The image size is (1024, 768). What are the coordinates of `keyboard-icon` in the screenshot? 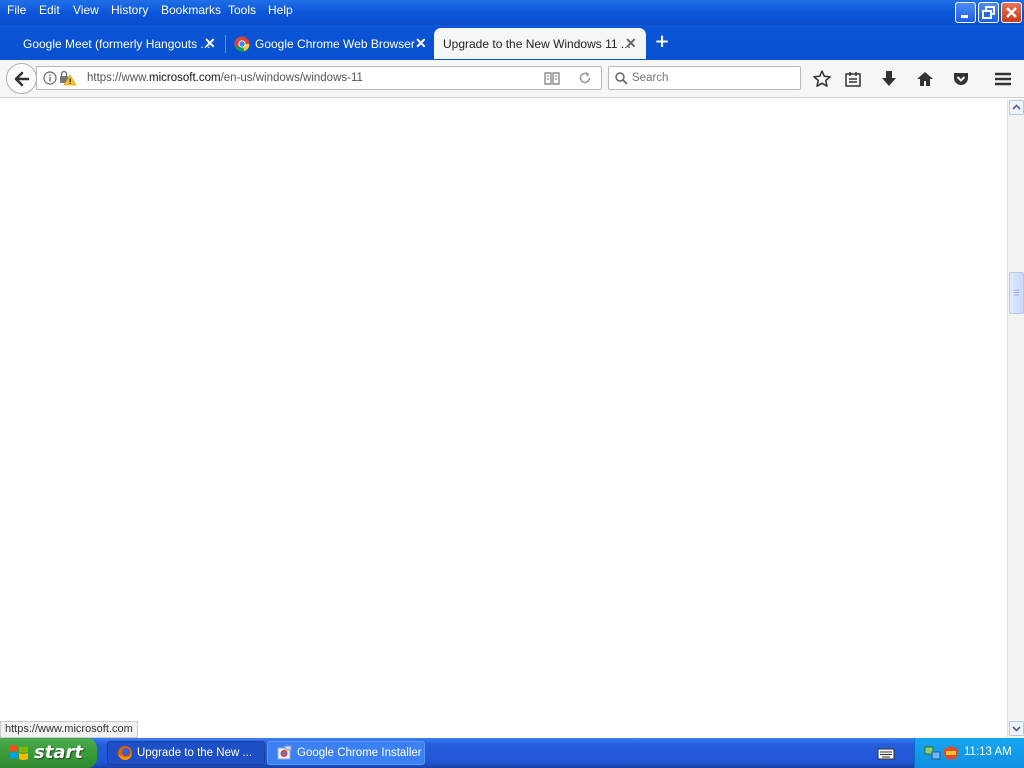 It's located at (886, 753).